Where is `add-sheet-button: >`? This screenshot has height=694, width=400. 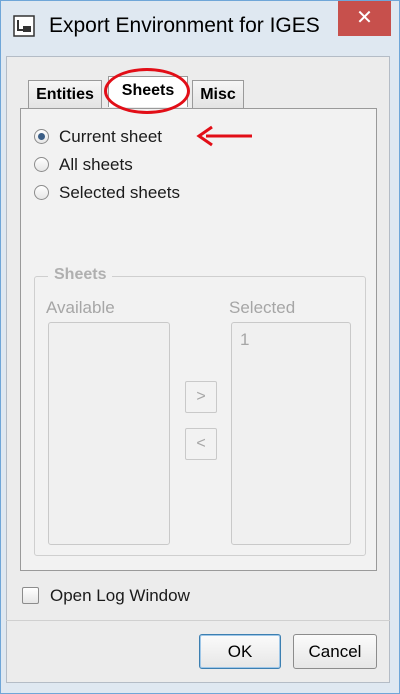 add-sheet-button: > is located at coordinates (201, 397).